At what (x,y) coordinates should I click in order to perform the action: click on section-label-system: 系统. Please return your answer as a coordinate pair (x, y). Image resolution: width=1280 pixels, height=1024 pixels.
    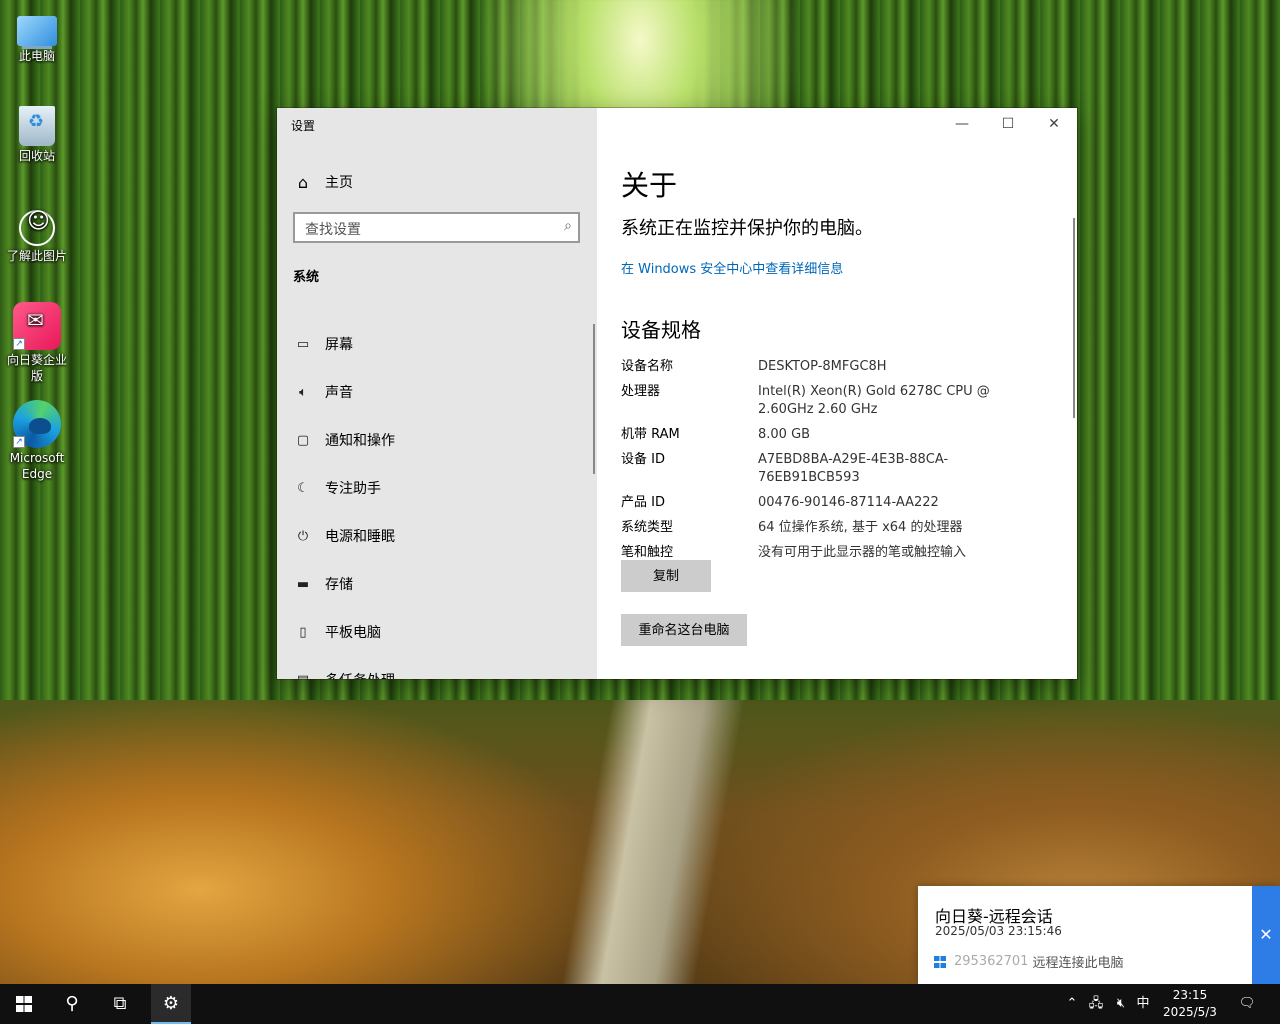
    Looking at the image, I should click on (306, 277).